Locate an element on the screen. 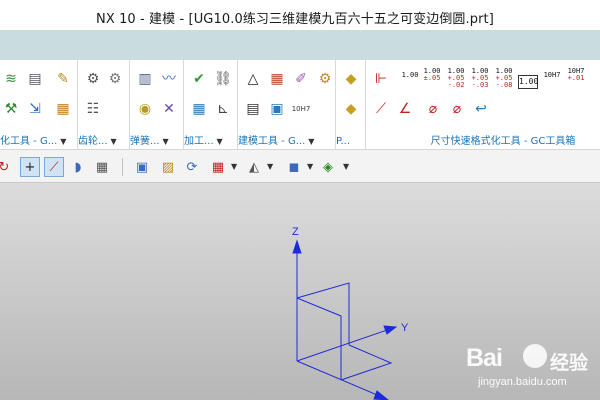 This screenshot has width=600, height=400. zoom-window-icon: ▣ is located at coordinates (142, 167).